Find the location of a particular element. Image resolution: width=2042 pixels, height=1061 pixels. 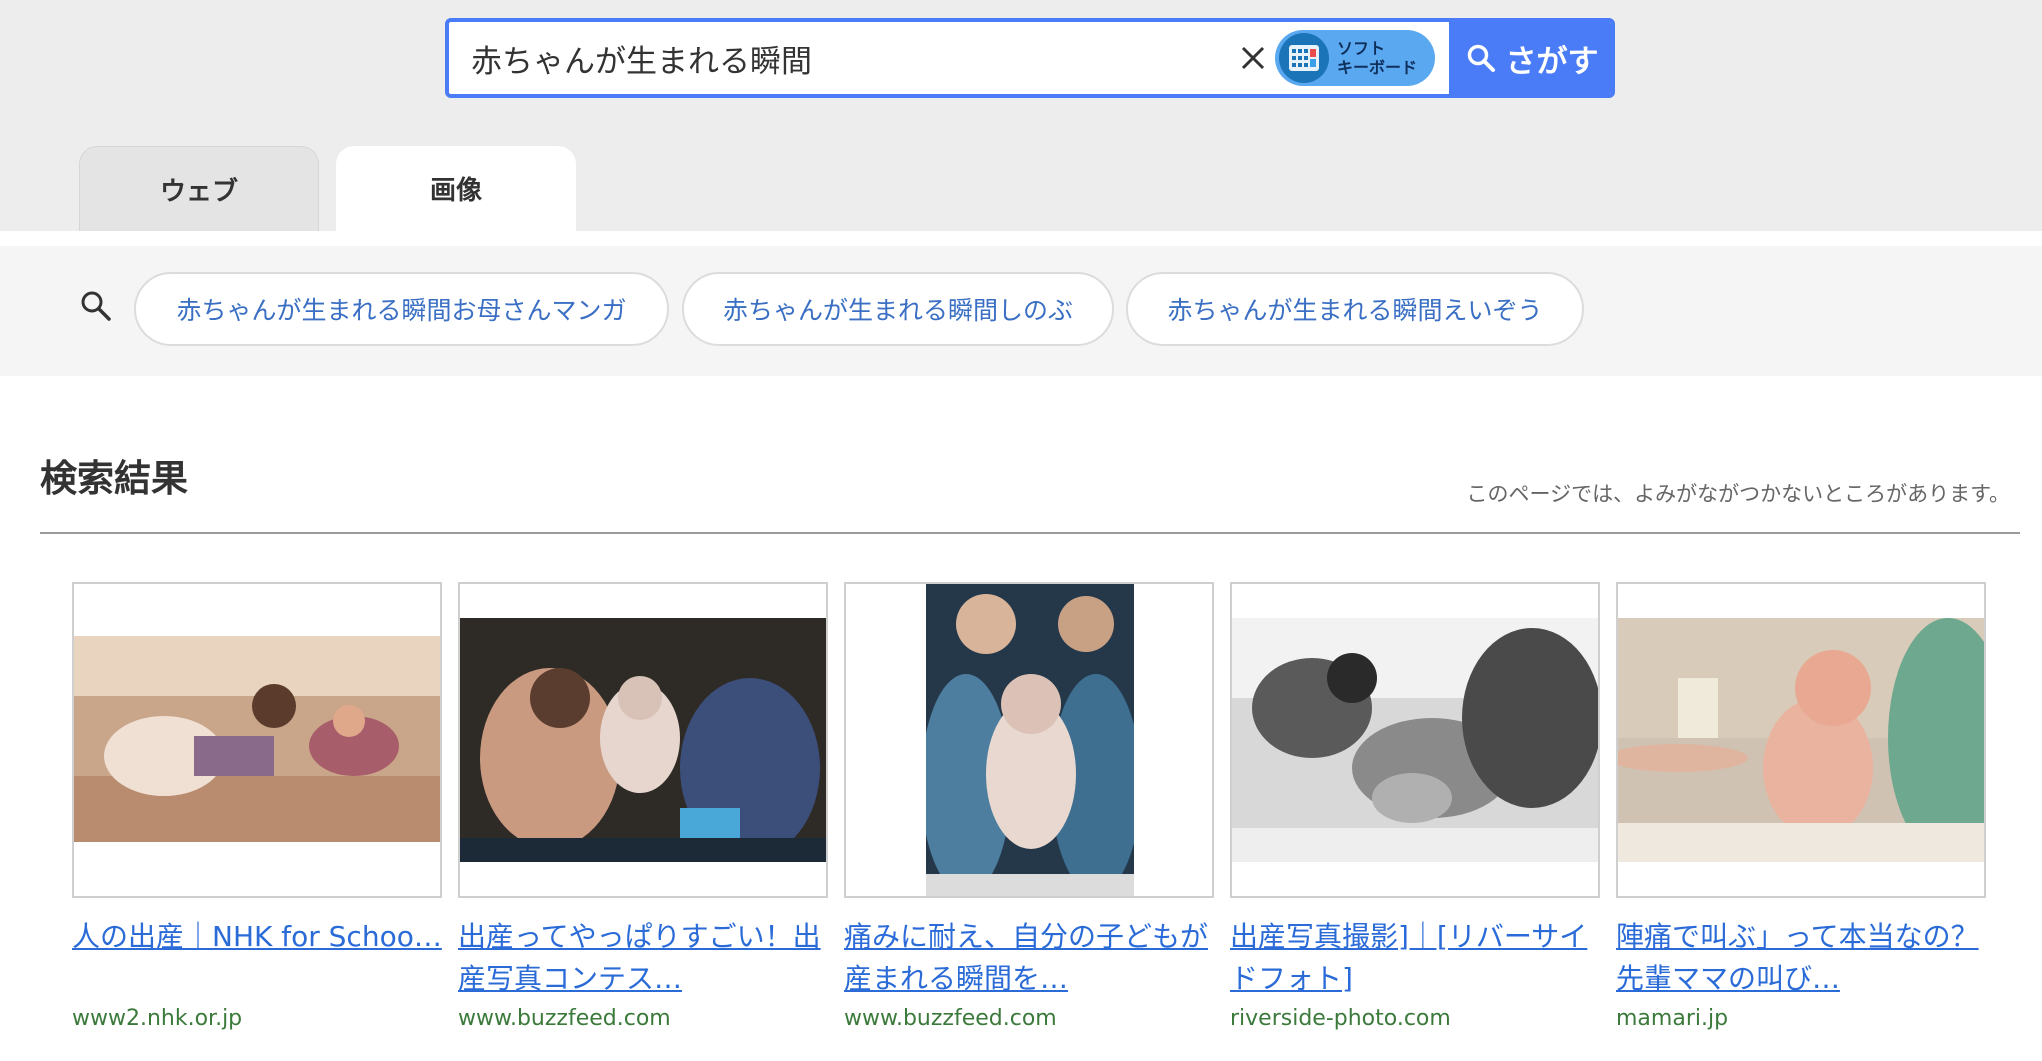

clear-button is located at coordinates (1253, 58).